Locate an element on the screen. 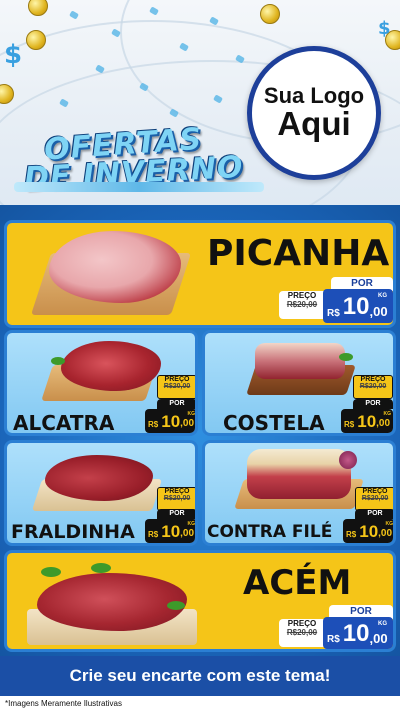 Image resolution: width=400 pixels, height=712 pixels. alcatra-image is located at coordinates (111, 366).